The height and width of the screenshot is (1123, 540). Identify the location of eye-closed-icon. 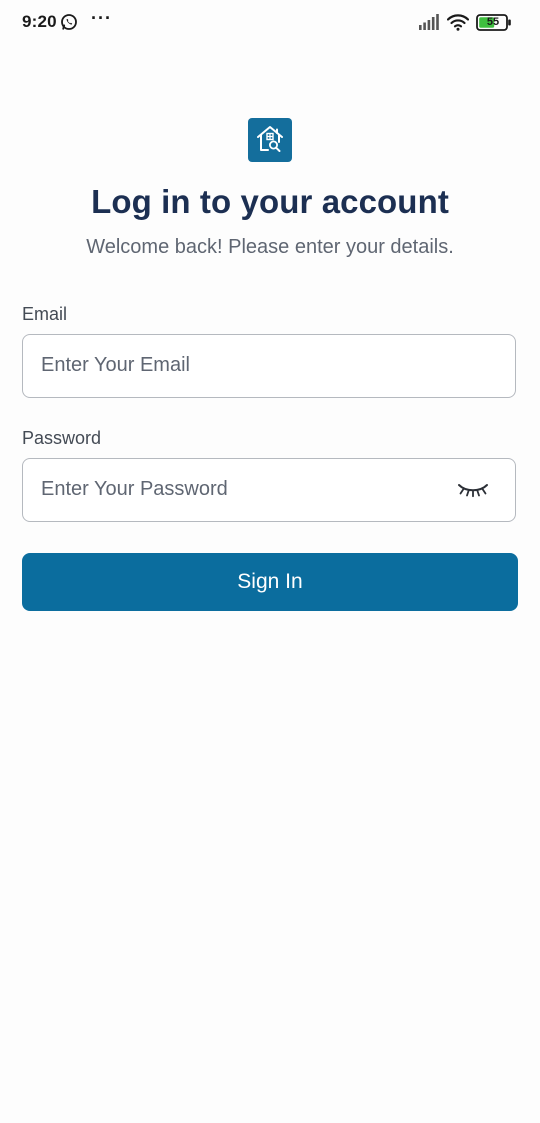
(473, 490).